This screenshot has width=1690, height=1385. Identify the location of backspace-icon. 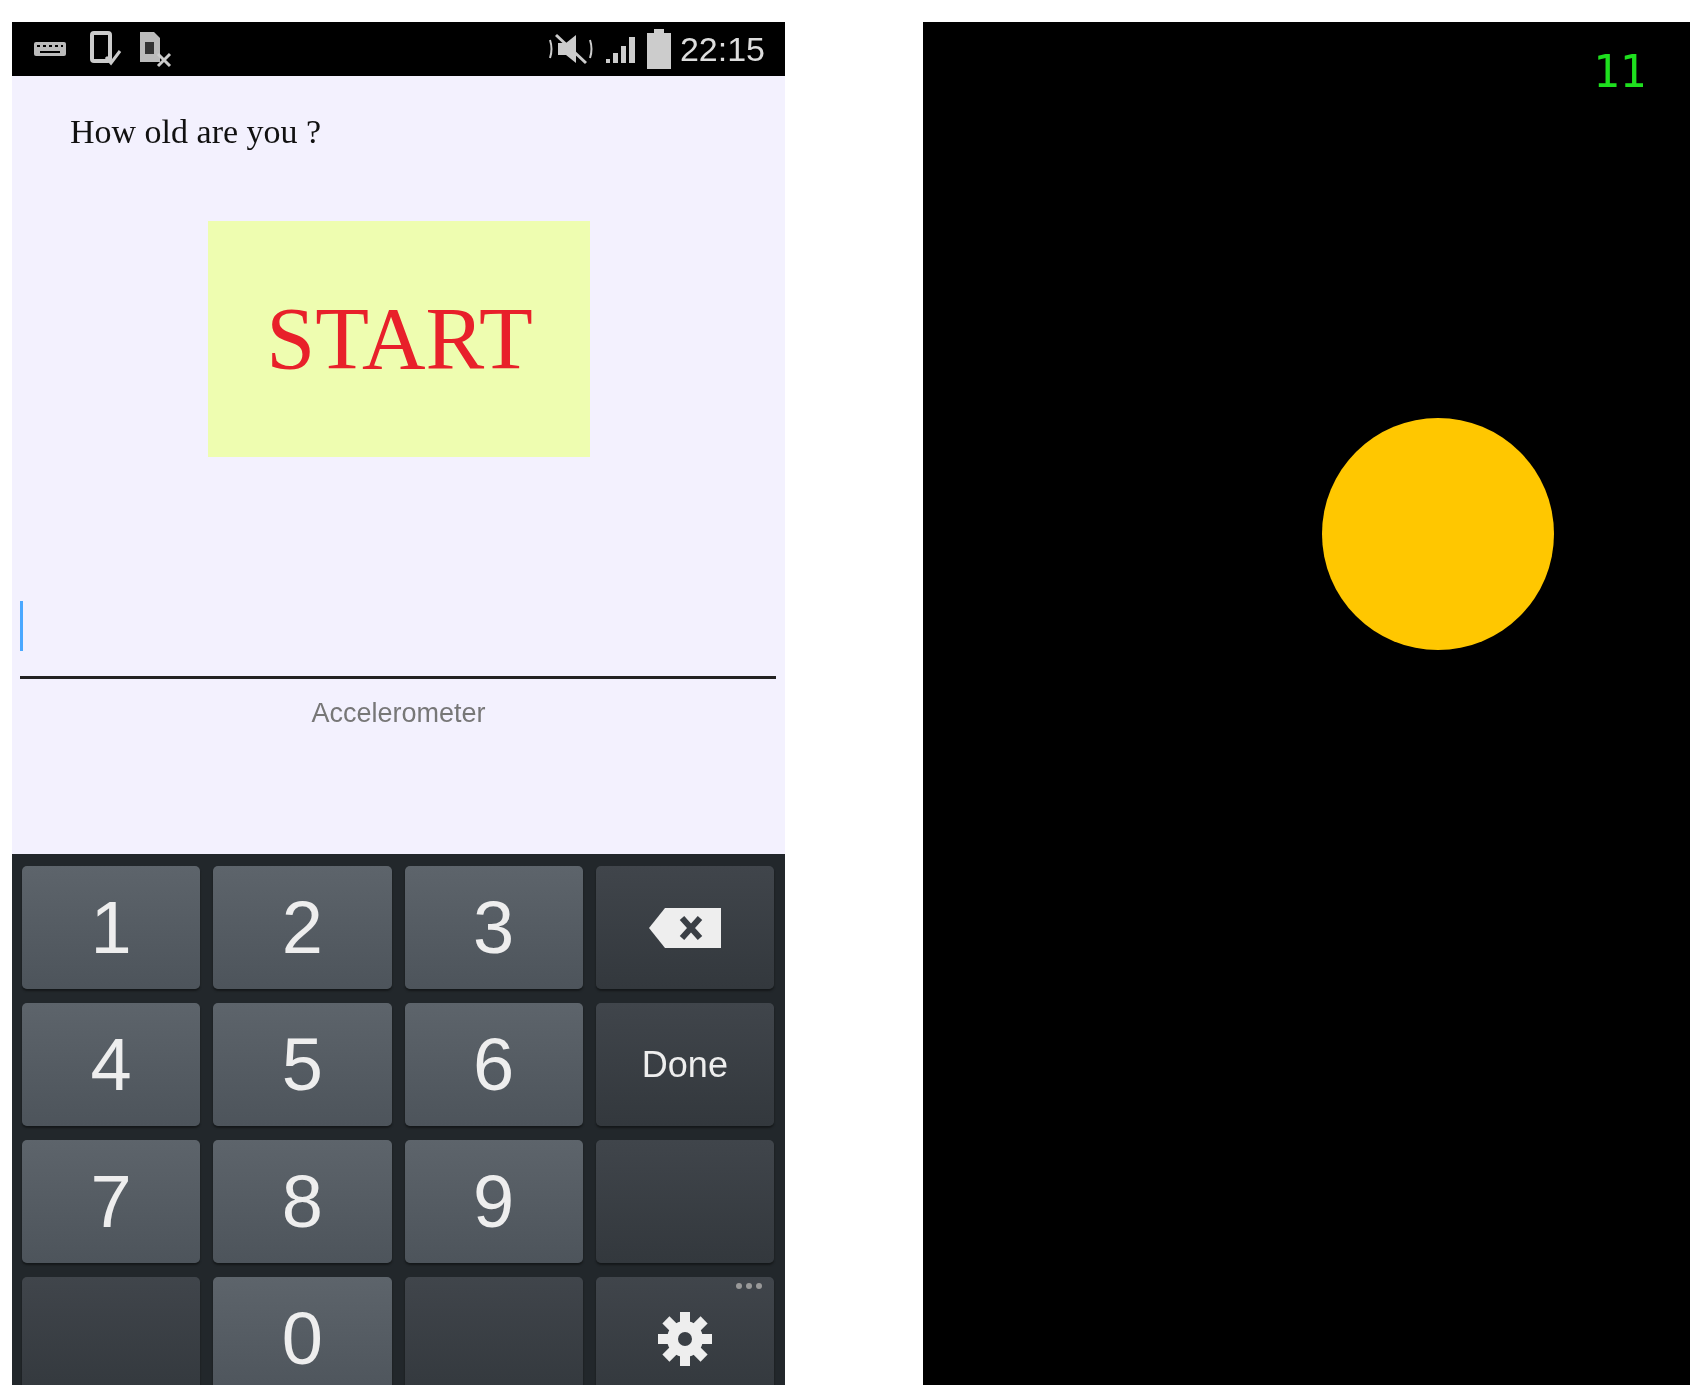
(684, 927).